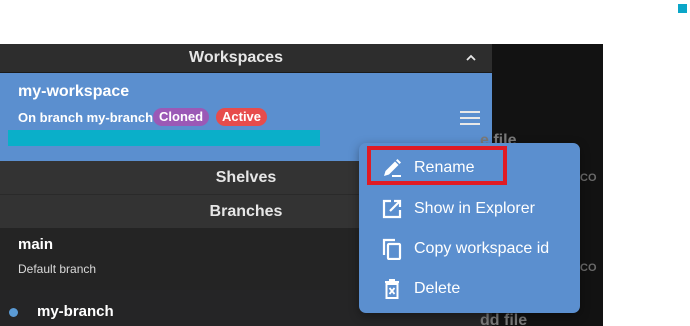 This screenshot has width=690, height=326. What do you see at coordinates (470, 118) in the screenshot?
I see `workspace-menu-icon` at bounding box center [470, 118].